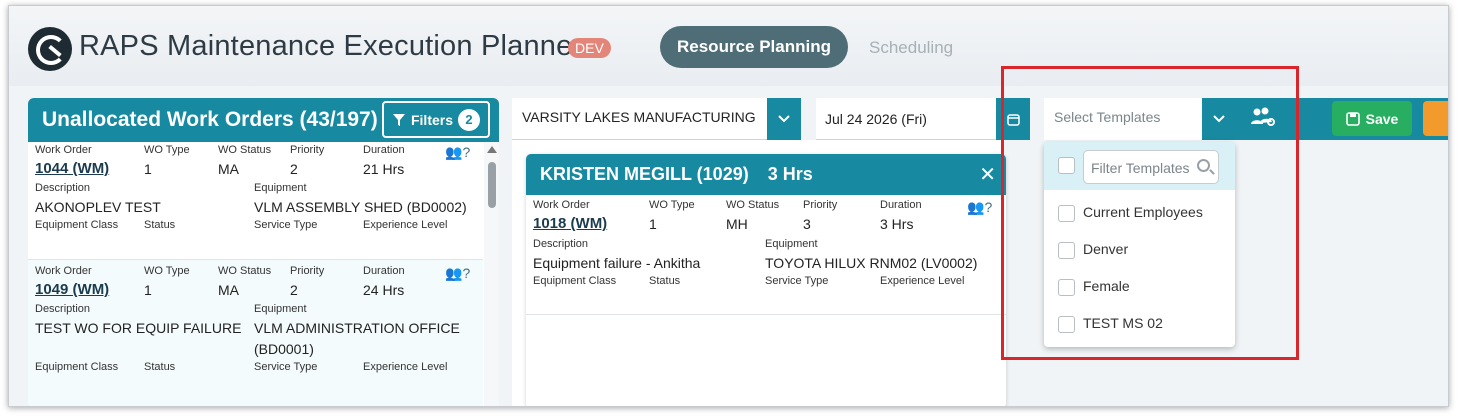 The image size is (1457, 417). Describe the element at coordinates (384, 290) in the screenshot. I see `duration-value: 24 Hrs` at that location.